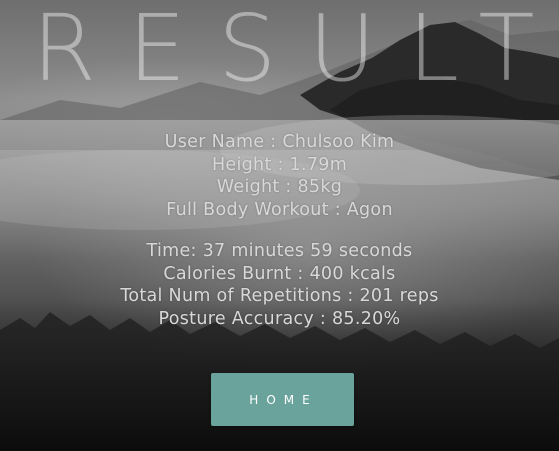 This screenshot has height=451, width=559. I want to click on workout-text: Full Body Workout : Agon, so click(279, 209).